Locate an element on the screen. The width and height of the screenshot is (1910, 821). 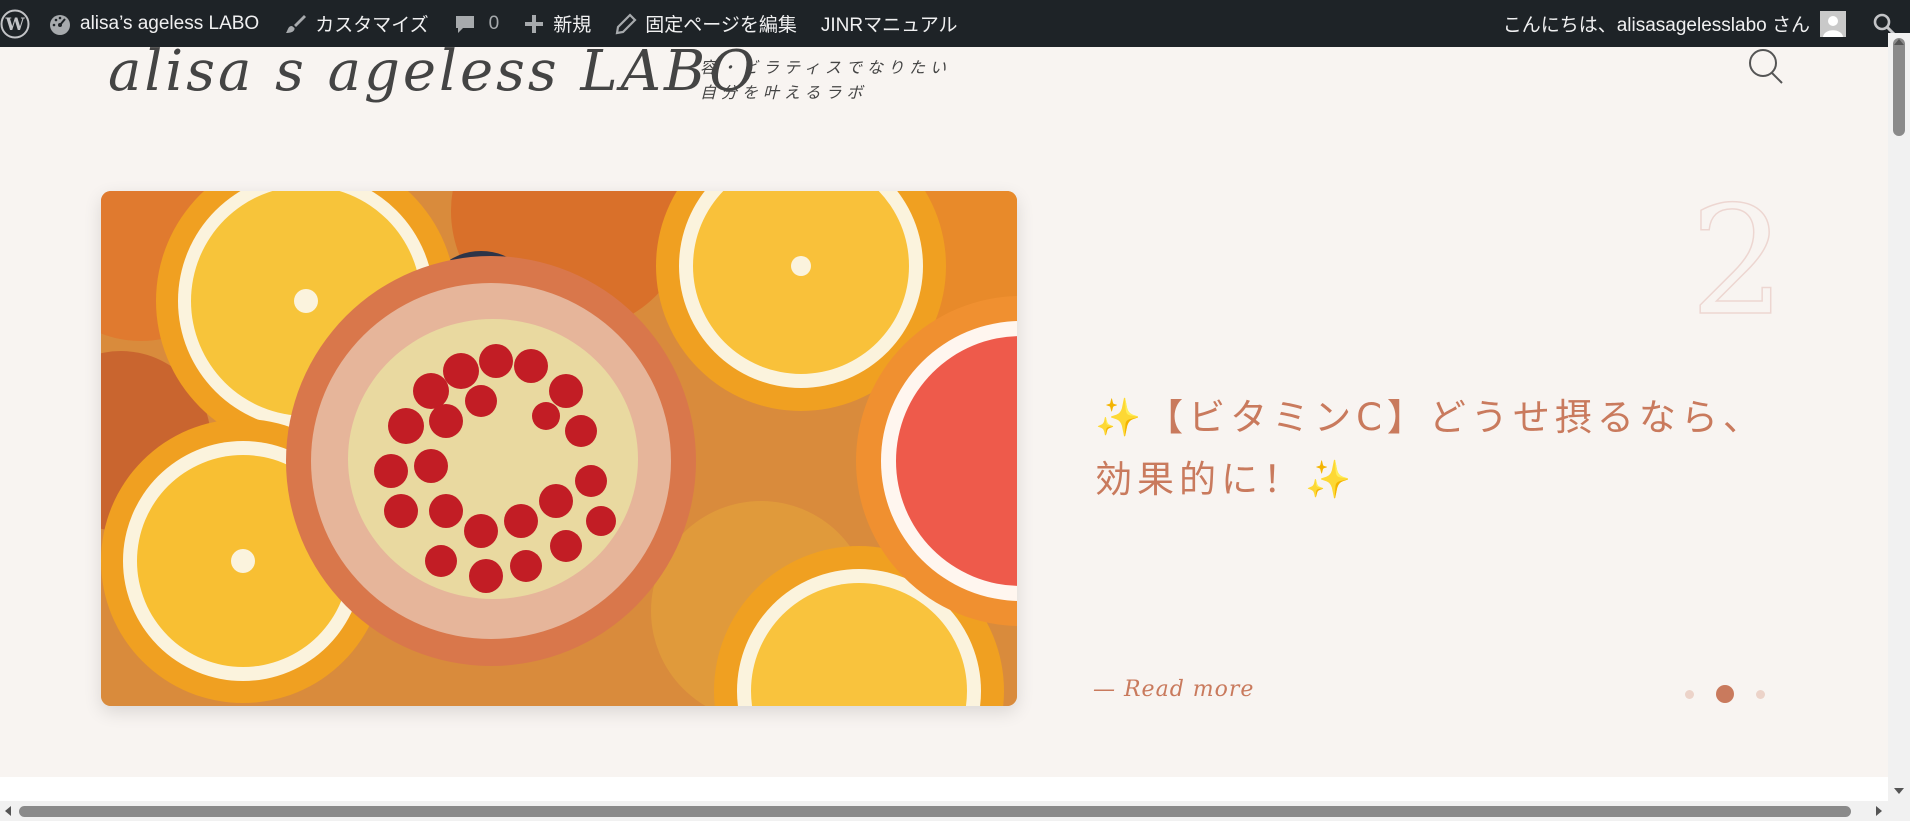
new-label: 新規 is located at coordinates (572, 25).